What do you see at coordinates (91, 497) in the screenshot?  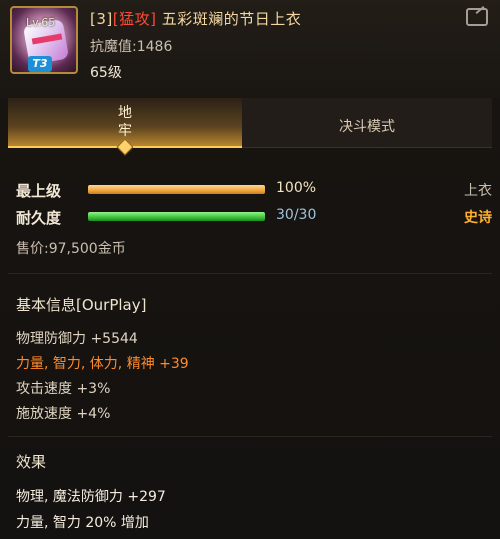 I see `effect-line: 物理, 魔法防御力 +297` at bounding box center [91, 497].